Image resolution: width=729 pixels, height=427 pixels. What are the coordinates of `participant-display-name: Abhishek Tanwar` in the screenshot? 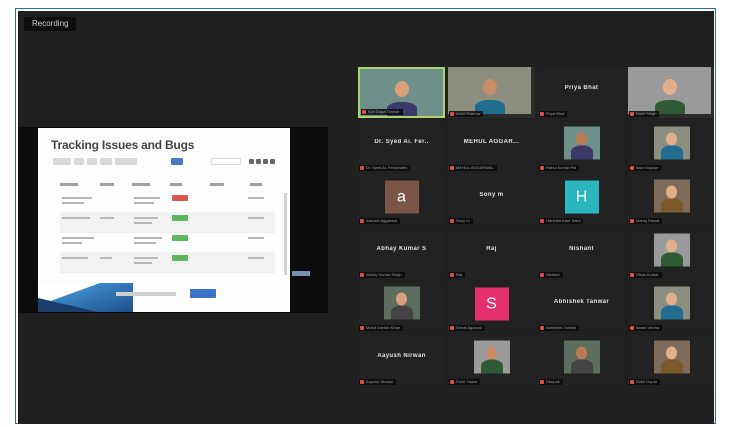 It's located at (581, 302).